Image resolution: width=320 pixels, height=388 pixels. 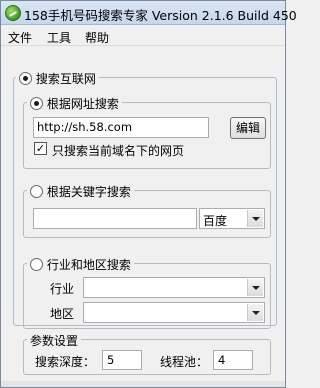 What do you see at coordinates (122, 360) in the screenshot?
I see `depth-input: 5` at bounding box center [122, 360].